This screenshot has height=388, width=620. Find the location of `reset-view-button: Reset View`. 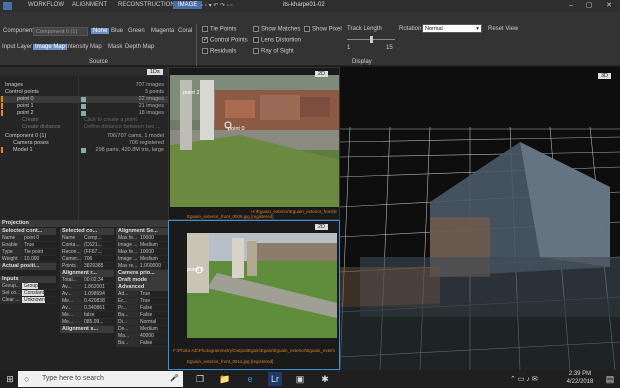

reset-view-button: Reset View is located at coordinates (503, 29).